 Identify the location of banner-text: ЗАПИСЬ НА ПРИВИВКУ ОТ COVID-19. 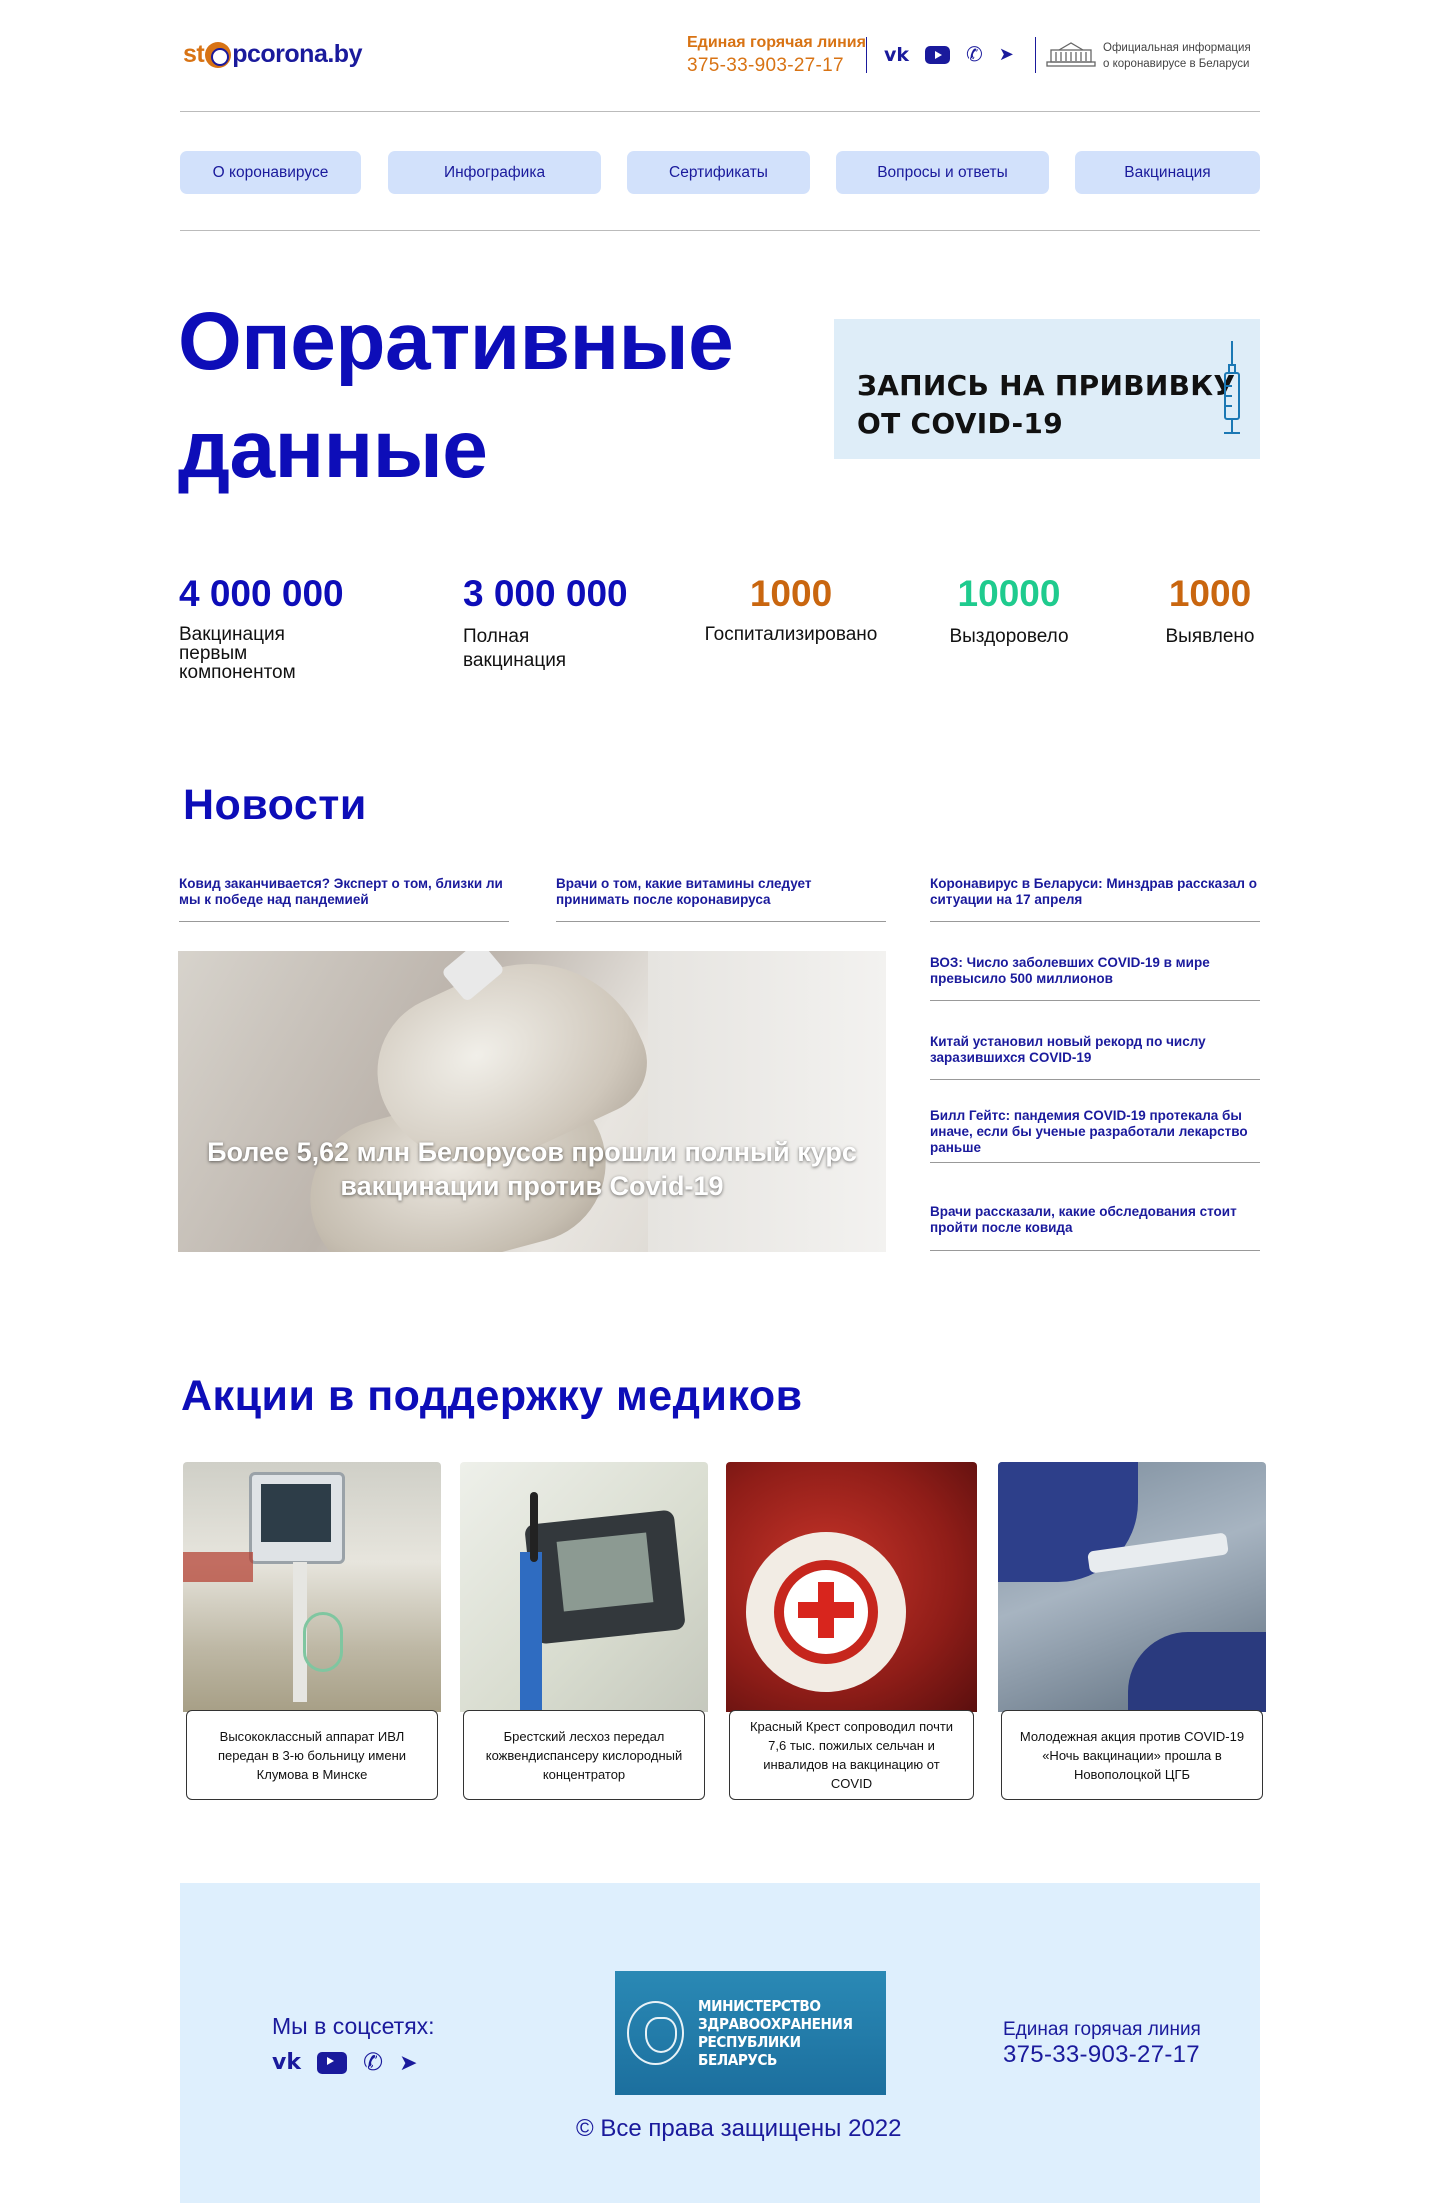
(1046, 405).